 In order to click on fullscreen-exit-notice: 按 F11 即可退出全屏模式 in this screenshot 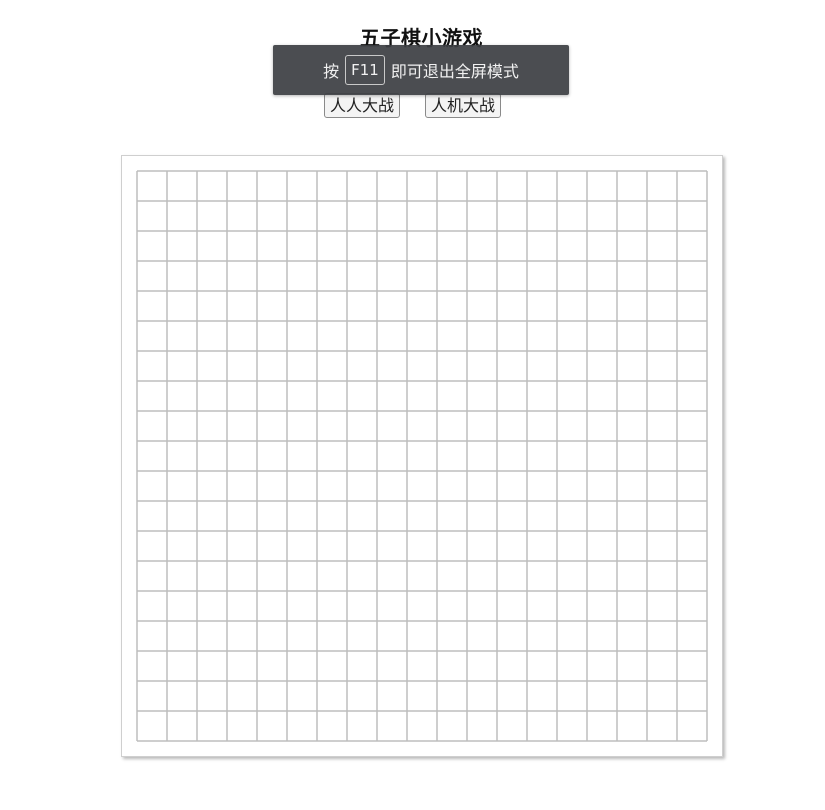, I will do `click(421, 70)`.